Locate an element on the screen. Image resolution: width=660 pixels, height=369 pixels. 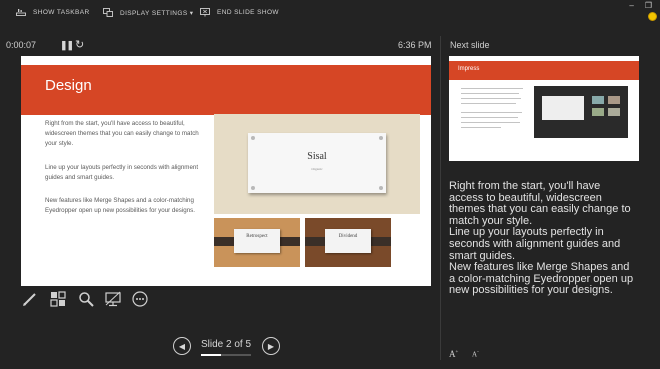
restore-button: ❐ is located at coordinates (648, 5).